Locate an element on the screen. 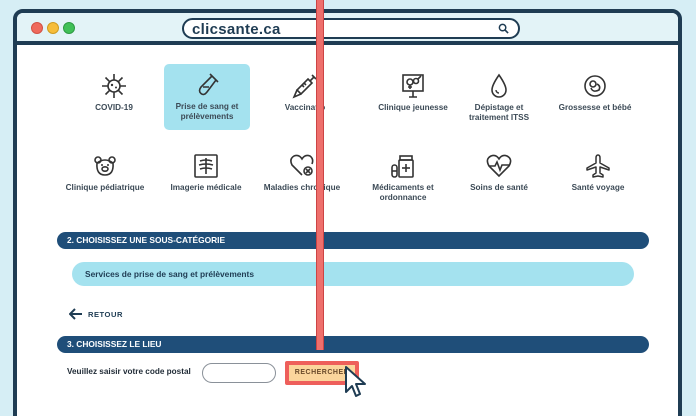 The image size is (696, 416). category-medicaments-ordonnance: Médicaments et ordonnance is located at coordinates (403, 175).